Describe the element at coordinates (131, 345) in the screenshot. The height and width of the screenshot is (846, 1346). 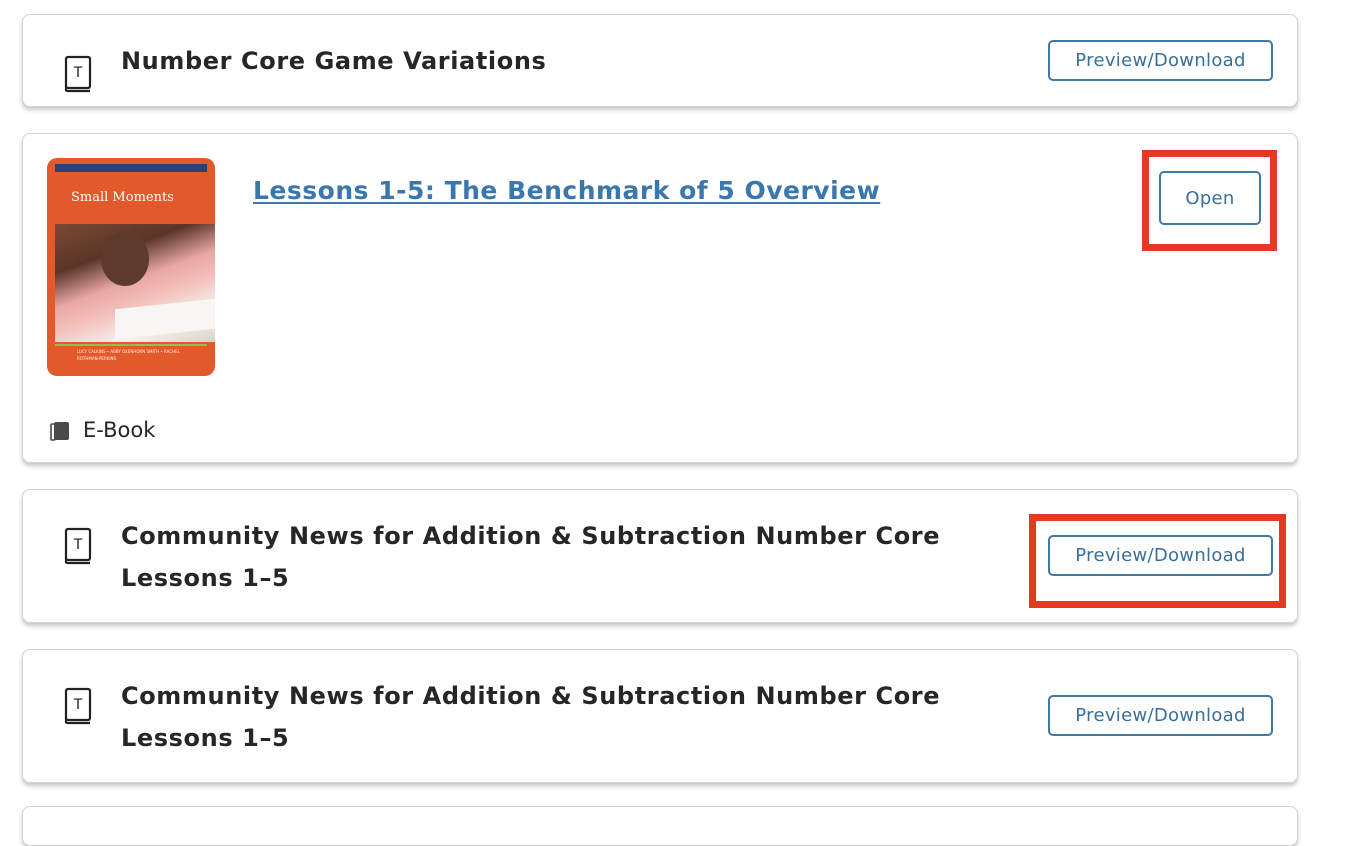
I see `cover-green-line` at that location.